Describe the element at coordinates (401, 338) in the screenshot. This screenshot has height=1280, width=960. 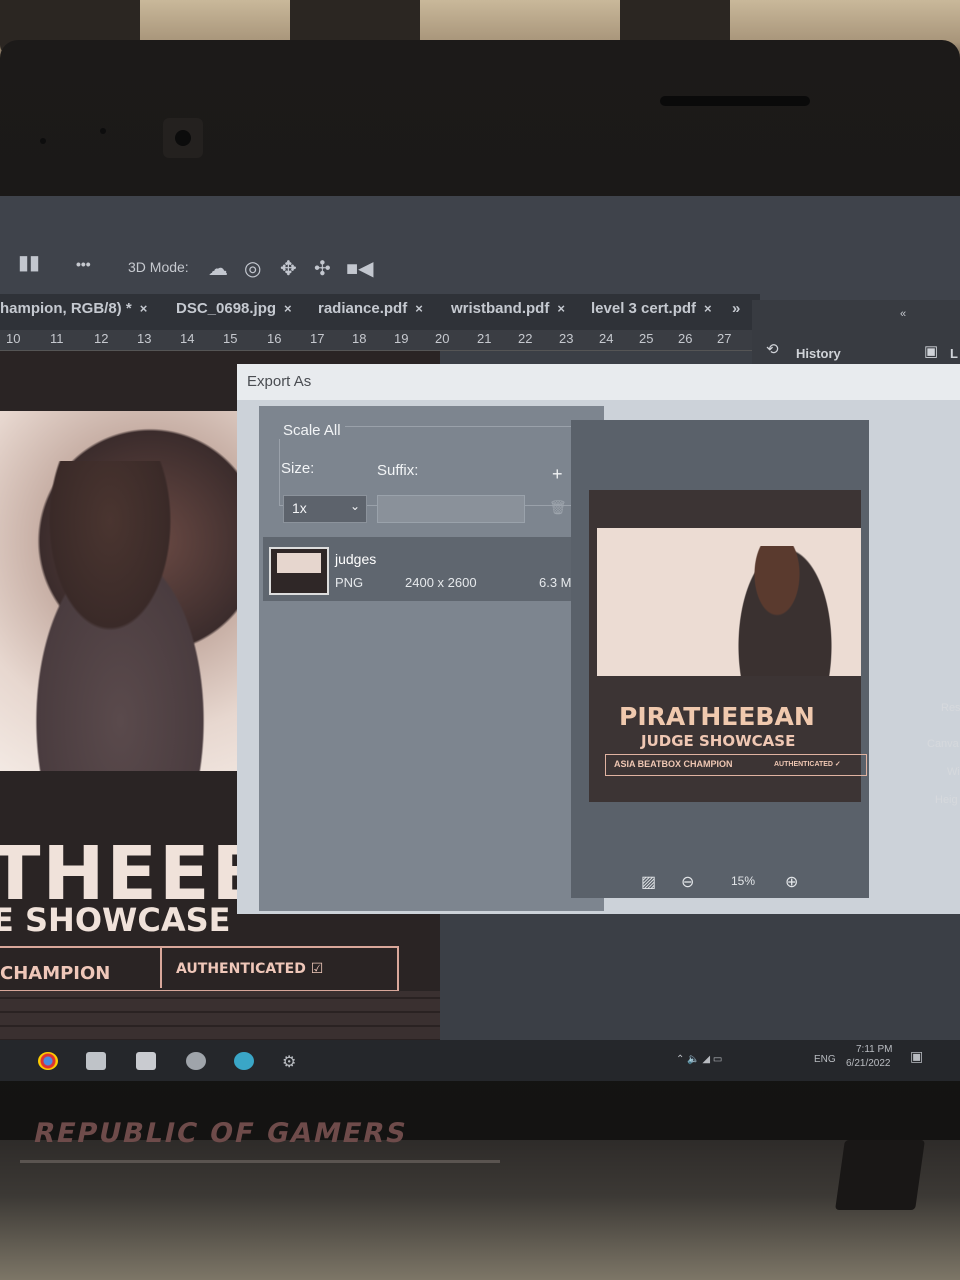
I see `ruler-tick: 19` at that location.